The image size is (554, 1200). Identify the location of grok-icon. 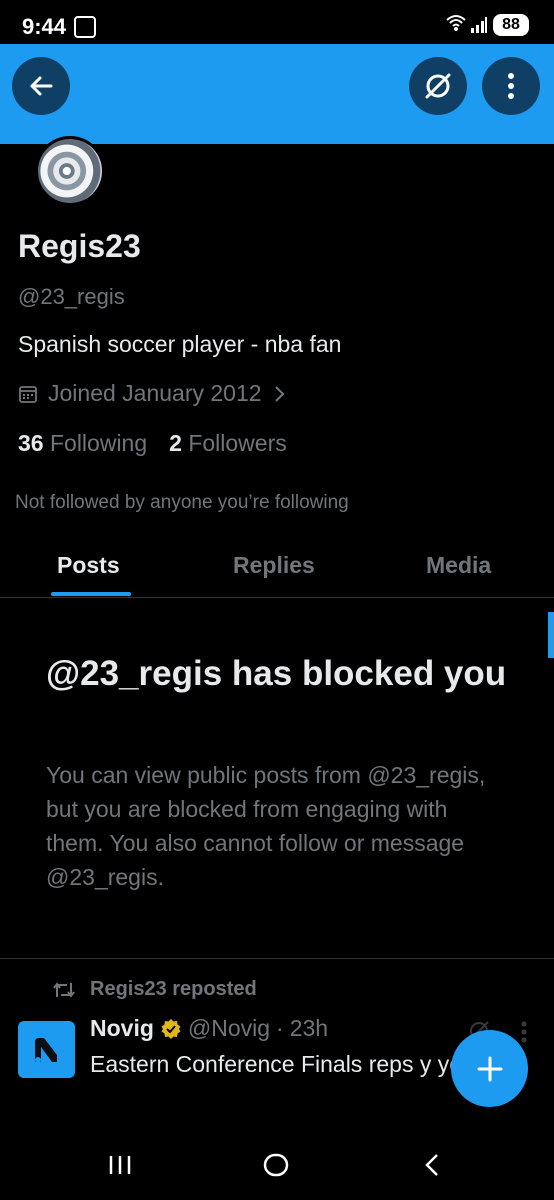
(438, 86).